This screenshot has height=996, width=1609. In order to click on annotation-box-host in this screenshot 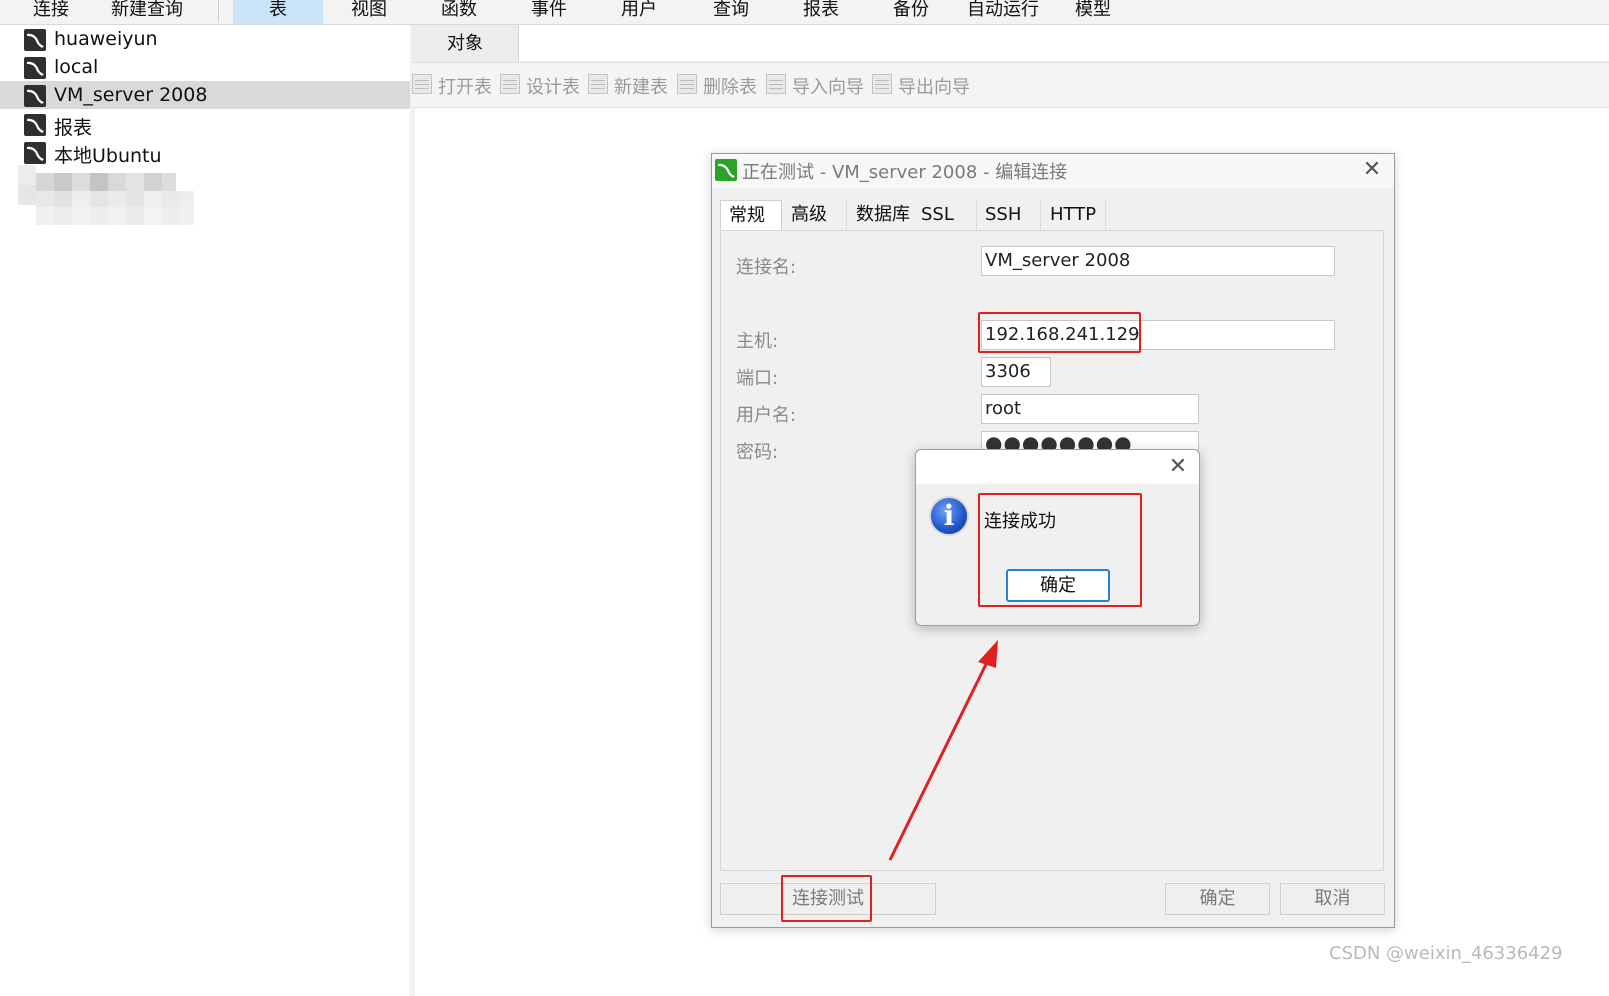, I will do `click(1059, 332)`.